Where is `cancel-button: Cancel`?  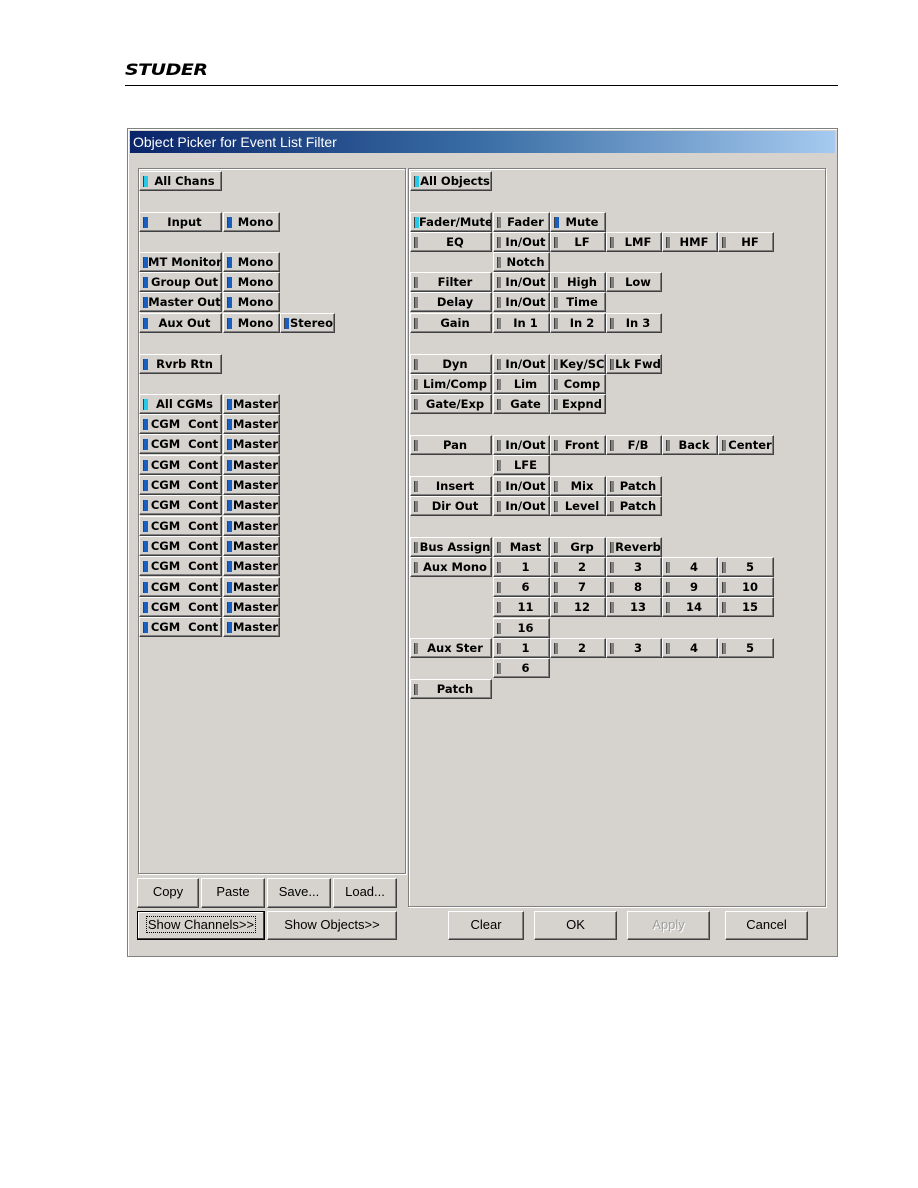 cancel-button: Cancel is located at coordinates (766, 925).